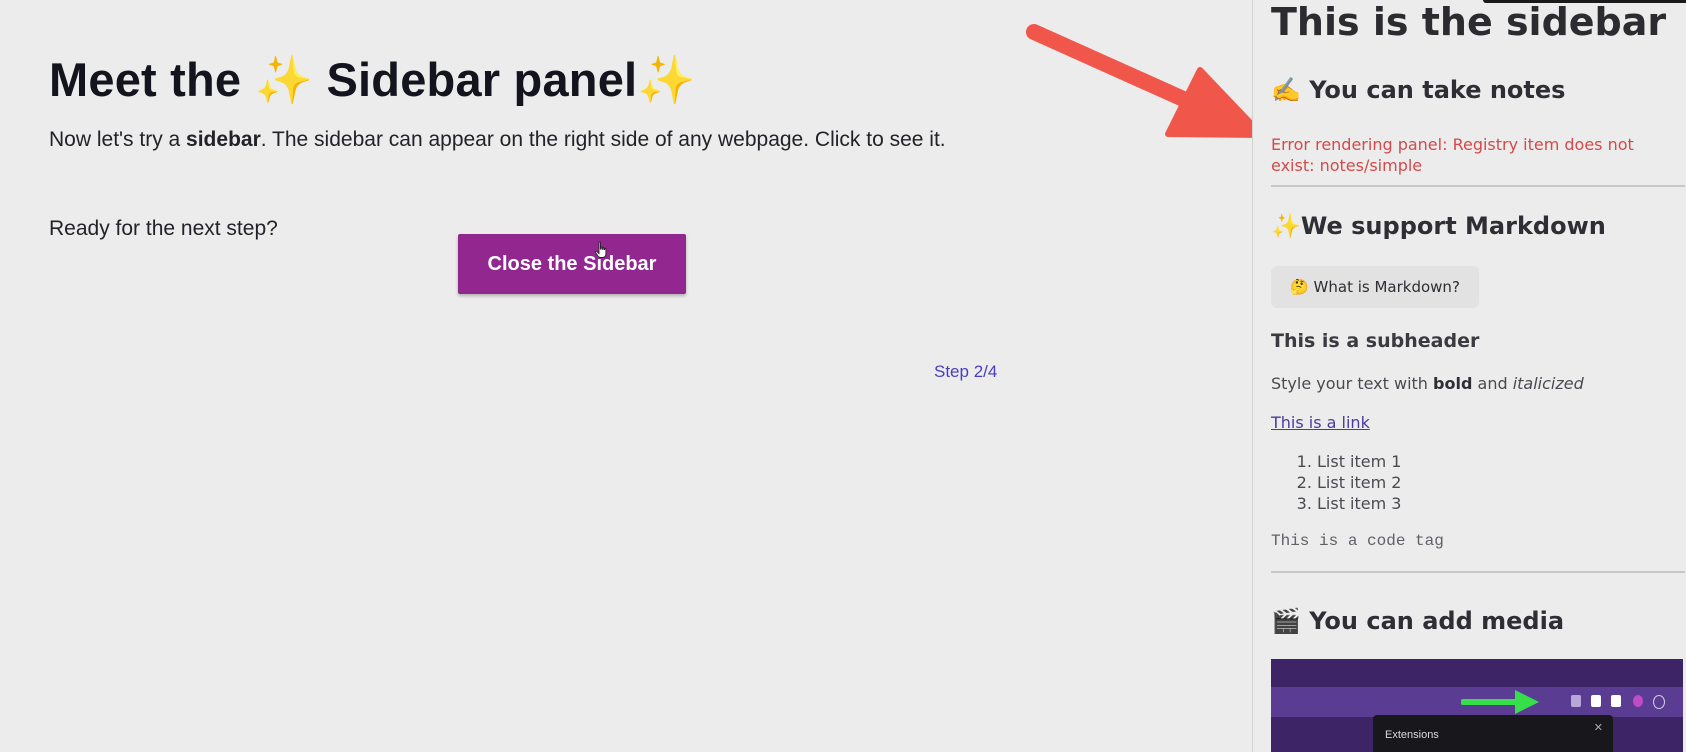 This screenshot has height=752, width=1686. What do you see at coordinates (1576, 701) in the screenshot?
I see `extension-icon` at bounding box center [1576, 701].